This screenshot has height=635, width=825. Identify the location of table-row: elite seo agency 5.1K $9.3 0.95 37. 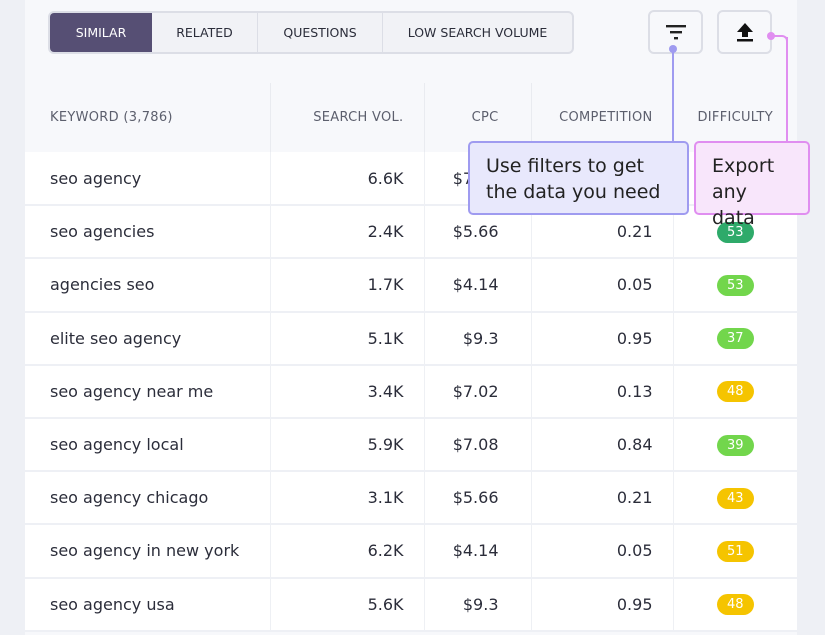
(411, 338).